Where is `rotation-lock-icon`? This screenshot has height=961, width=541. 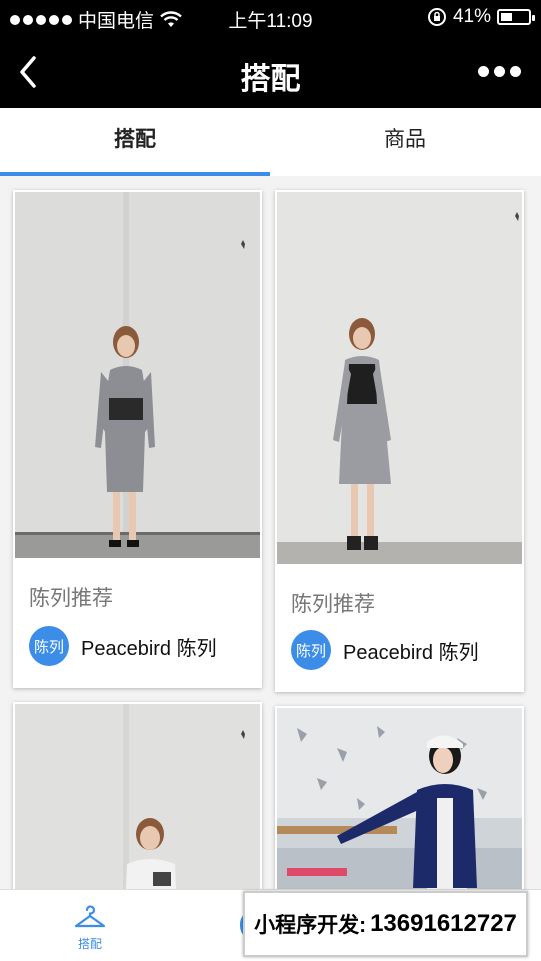 rotation-lock-icon is located at coordinates (436, 17).